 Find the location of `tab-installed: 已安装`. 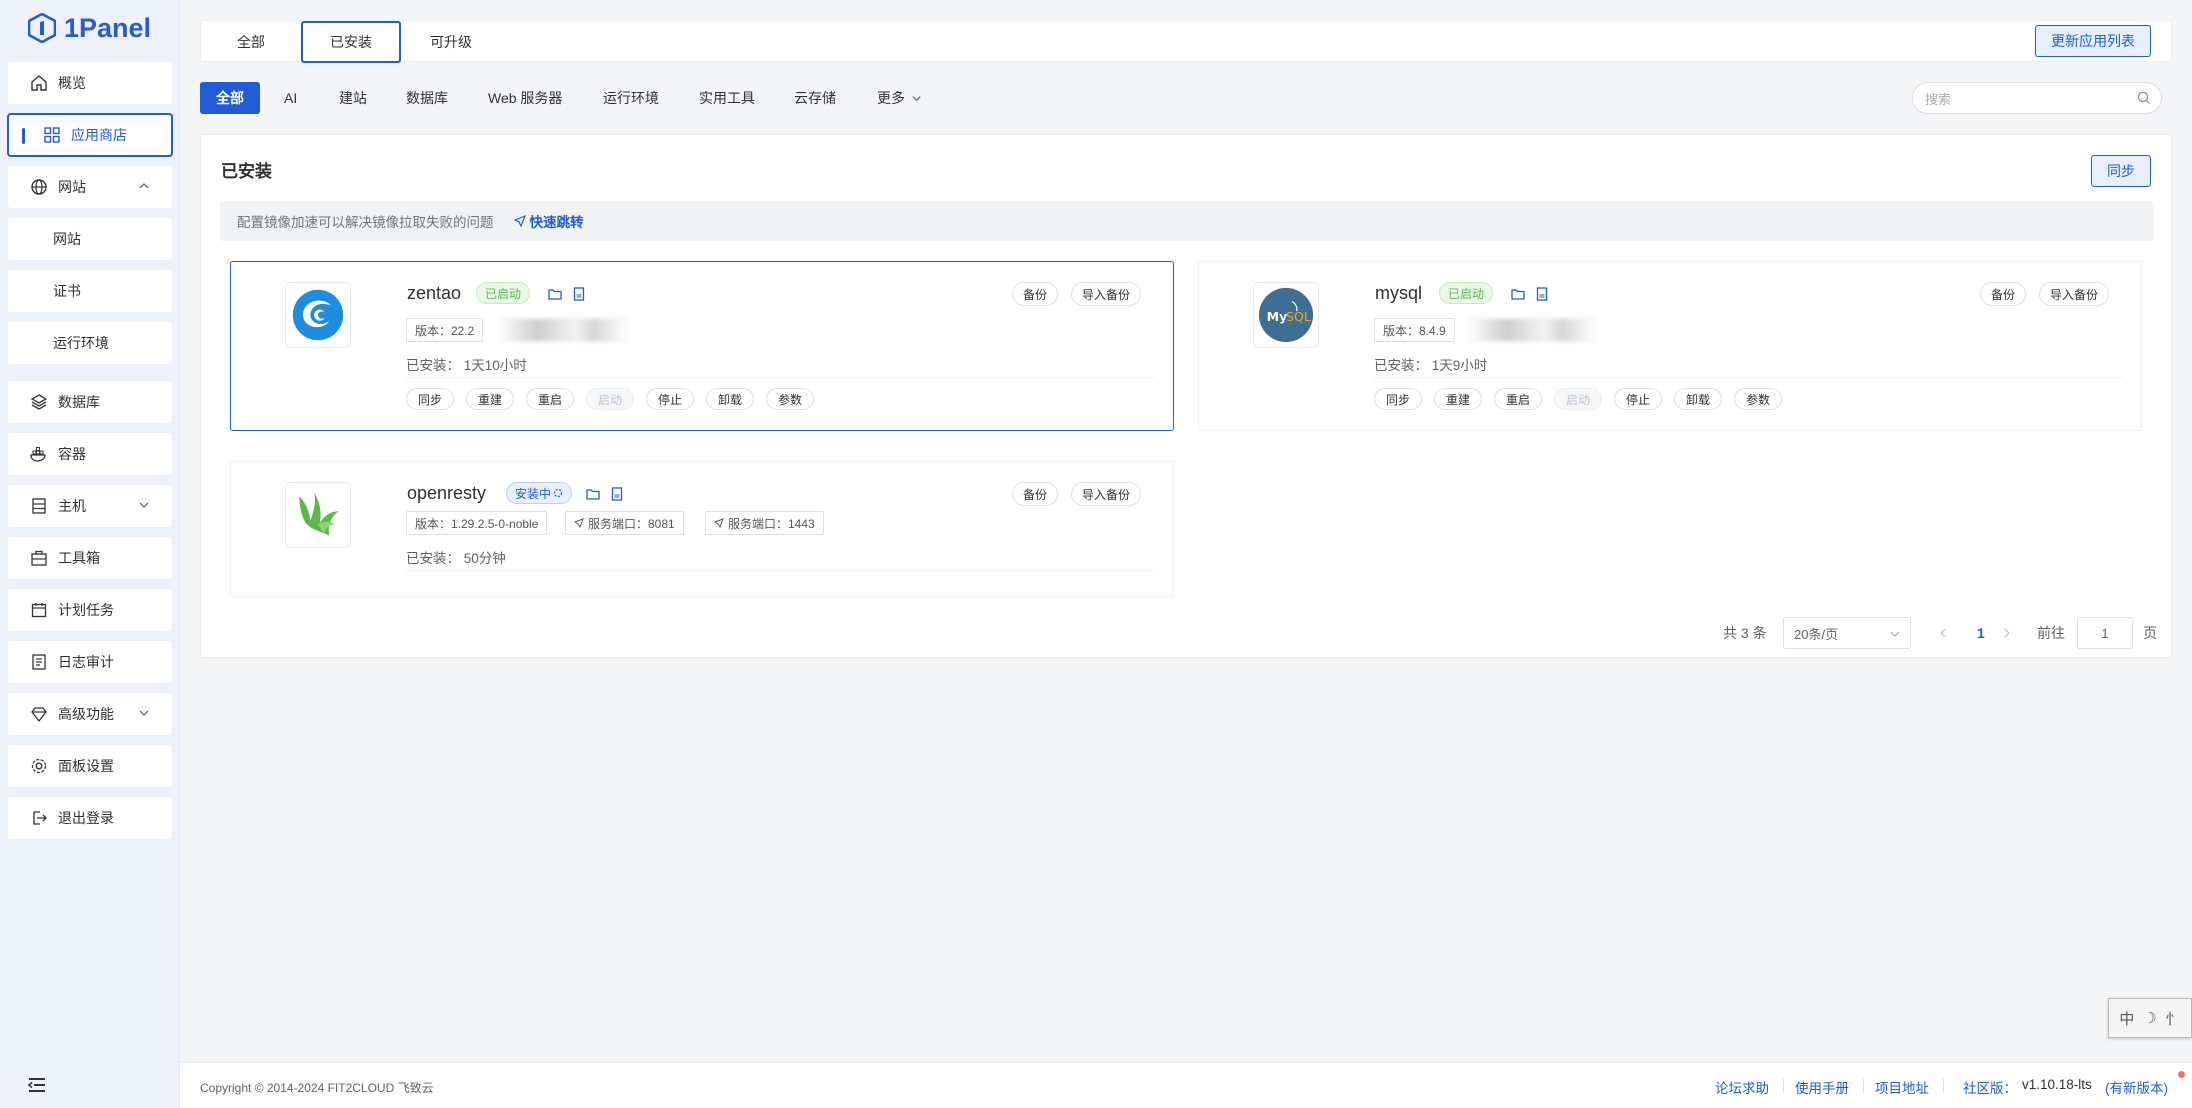

tab-installed: 已安装 is located at coordinates (351, 42).